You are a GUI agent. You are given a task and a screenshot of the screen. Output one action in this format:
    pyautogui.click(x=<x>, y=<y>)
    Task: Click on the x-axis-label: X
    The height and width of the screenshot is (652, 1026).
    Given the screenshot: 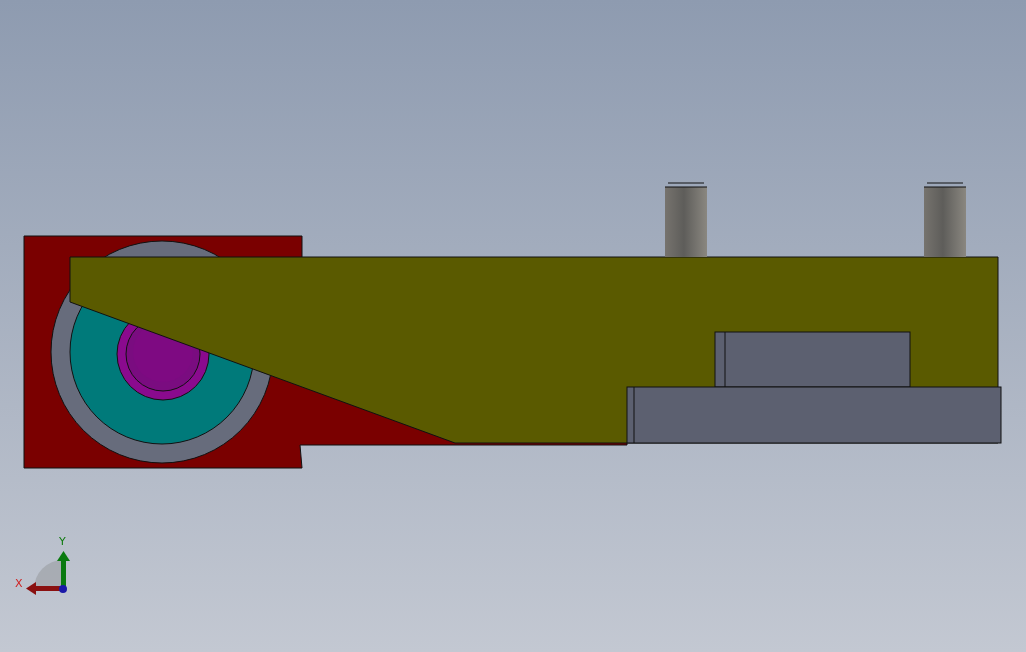 What is the action you would take?
    pyautogui.click(x=19, y=583)
    